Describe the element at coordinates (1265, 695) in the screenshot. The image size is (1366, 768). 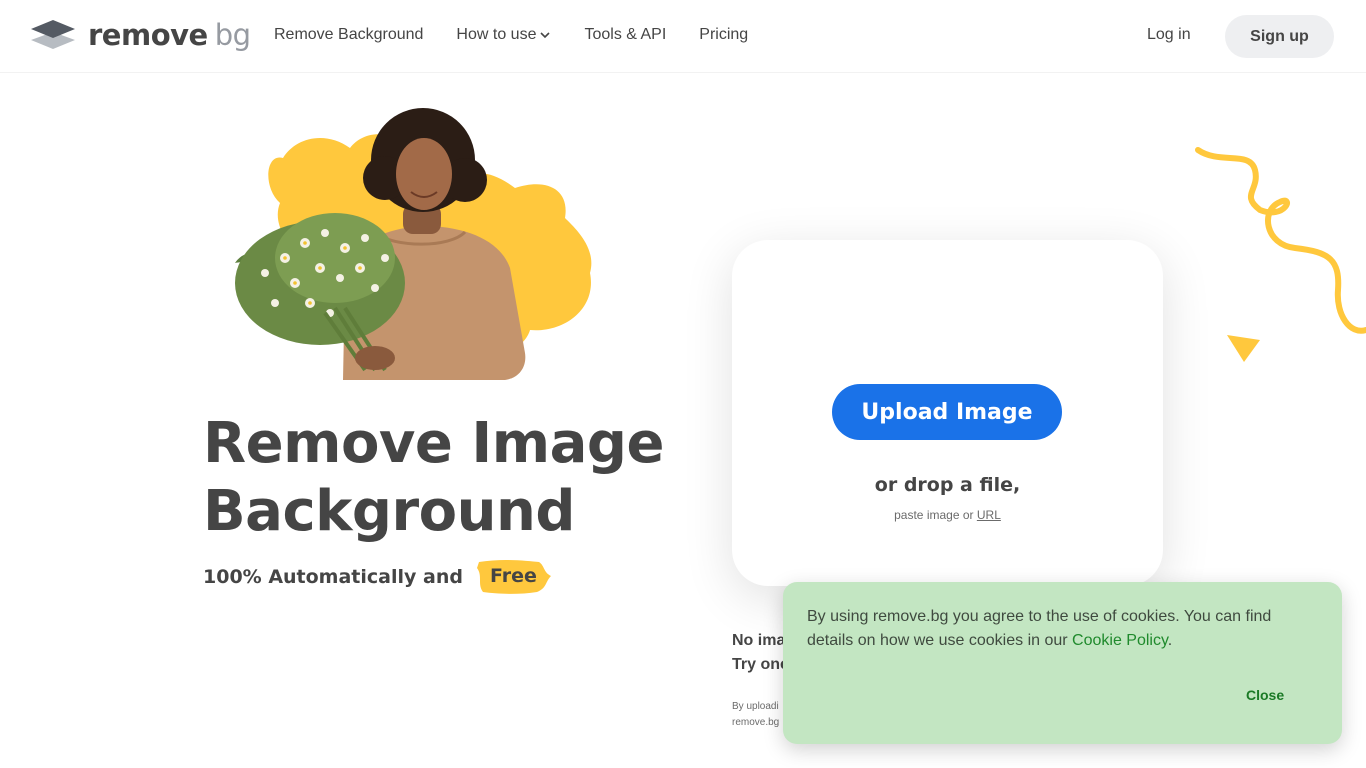
I see `cookie-close-button: Close` at that location.